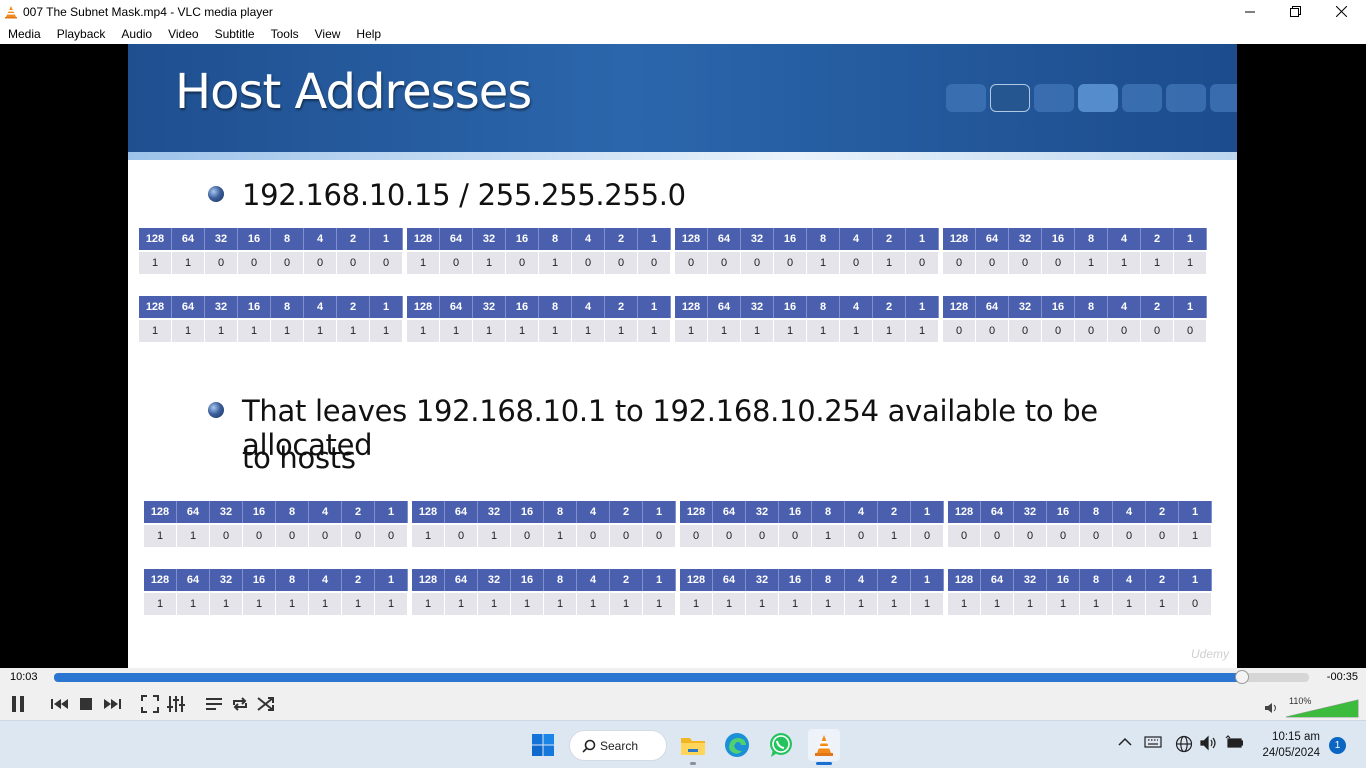  I want to click on vlc-cone-icon, so click(824, 745).